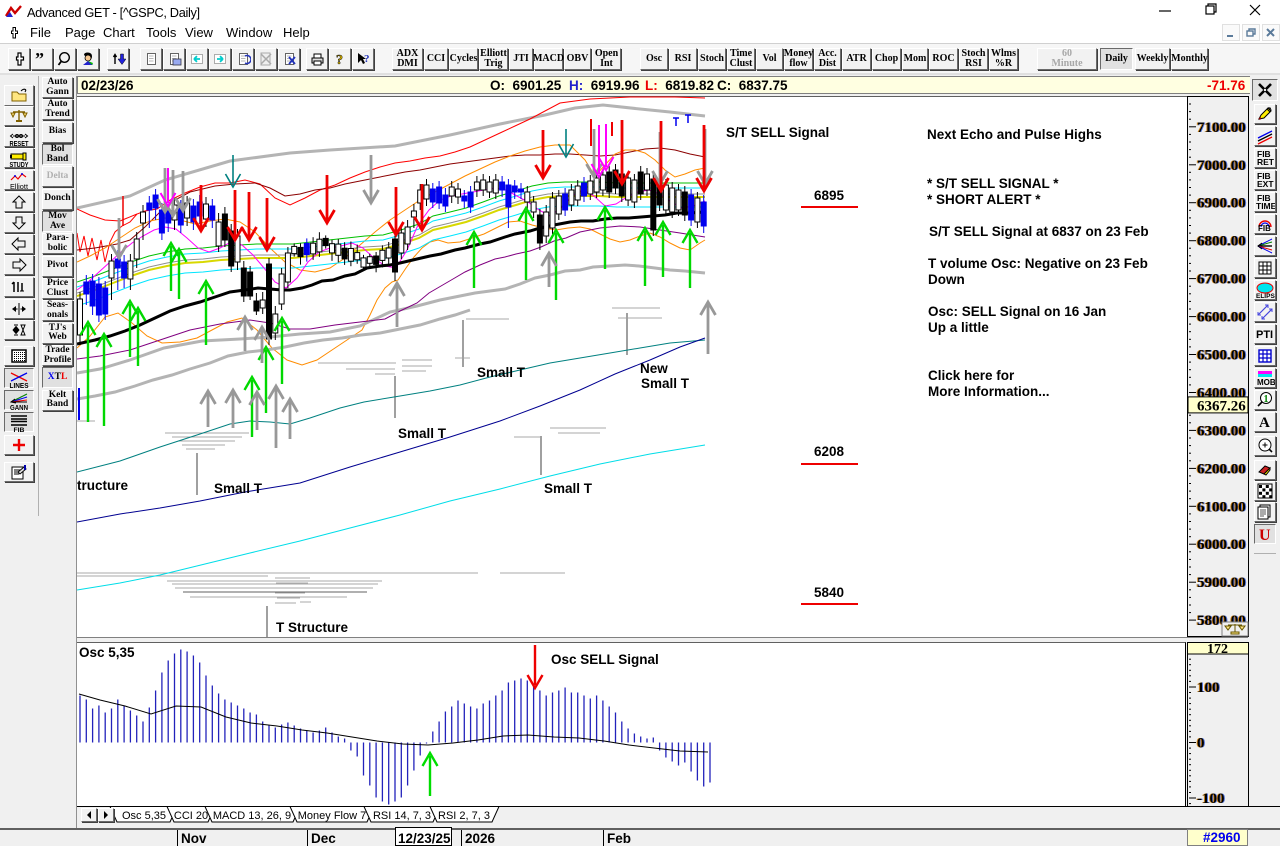  What do you see at coordinates (19, 143) in the screenshot?
I see `svg-text: RESET` at bounding box center [19, 143].